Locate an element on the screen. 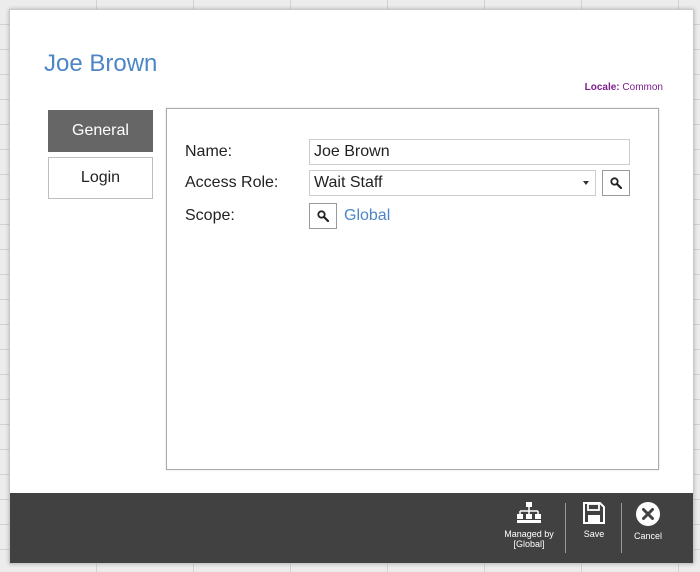 The image size is (700, 572). scope-search-button is located at coordinates (323, 216).